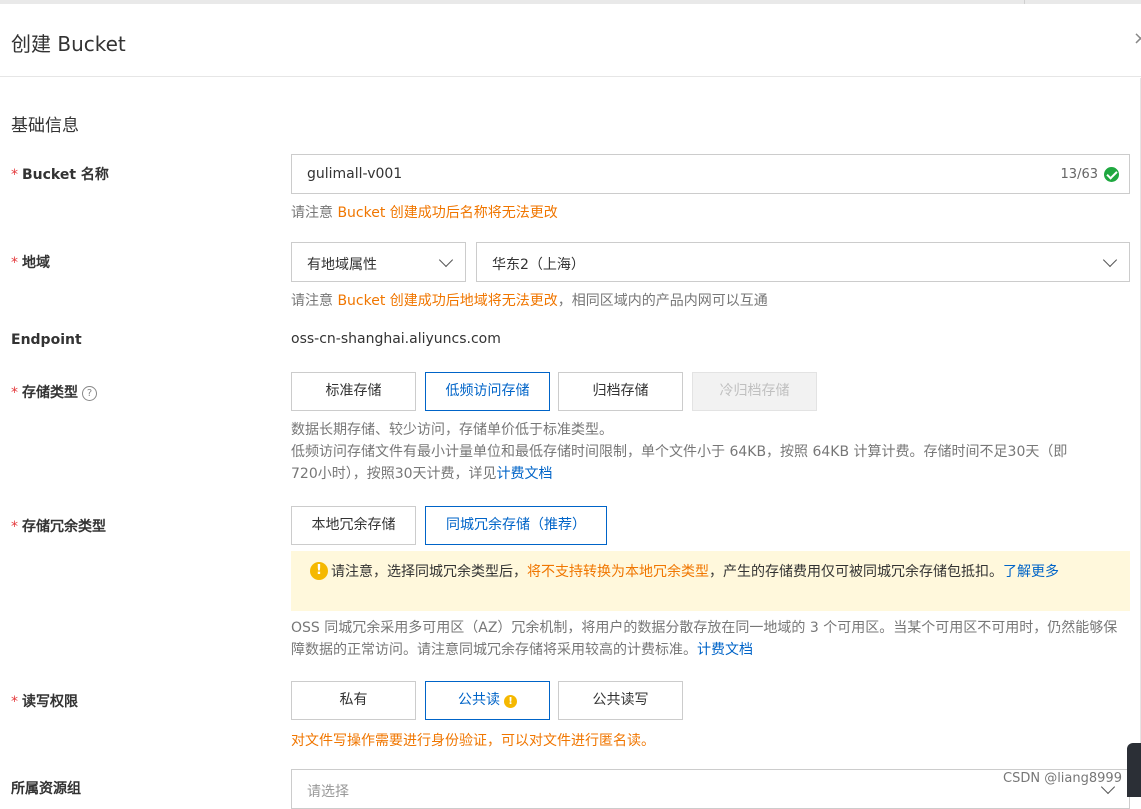  Describe the element at coordinates (473, 741) in the screenshot. I see `acl-hint: 对文件写操作需要进行身份验证，可以对文件进行匿名读。` at that location.